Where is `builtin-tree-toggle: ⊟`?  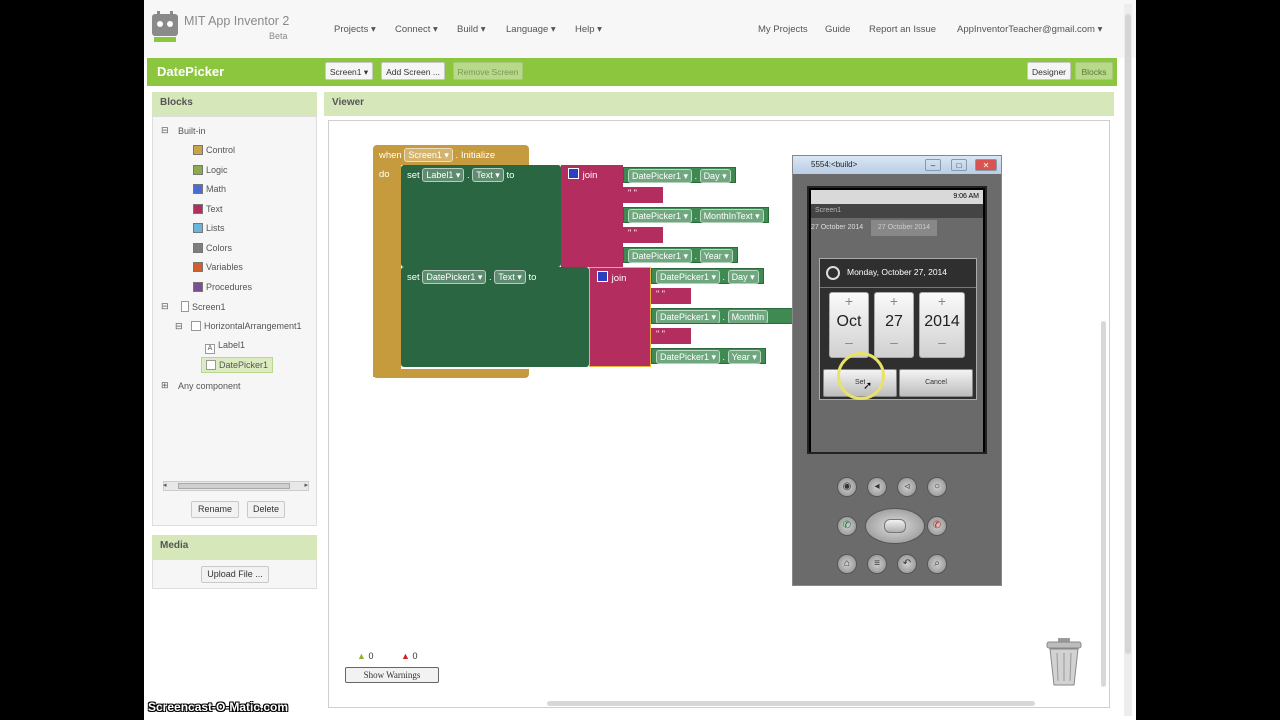 builtin-tree-toggle: ⊟ is located at coordinates (165, 130).